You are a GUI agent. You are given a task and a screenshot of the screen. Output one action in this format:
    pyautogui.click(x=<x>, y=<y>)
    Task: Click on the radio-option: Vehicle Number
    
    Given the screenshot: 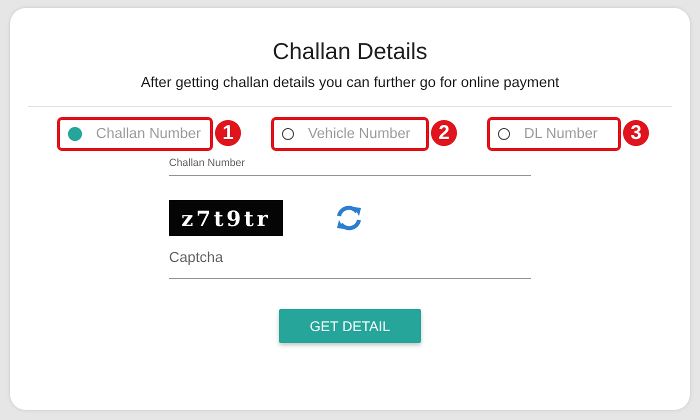 What is the action you would take?
    pyautogui.click(x=350, y=134)
    